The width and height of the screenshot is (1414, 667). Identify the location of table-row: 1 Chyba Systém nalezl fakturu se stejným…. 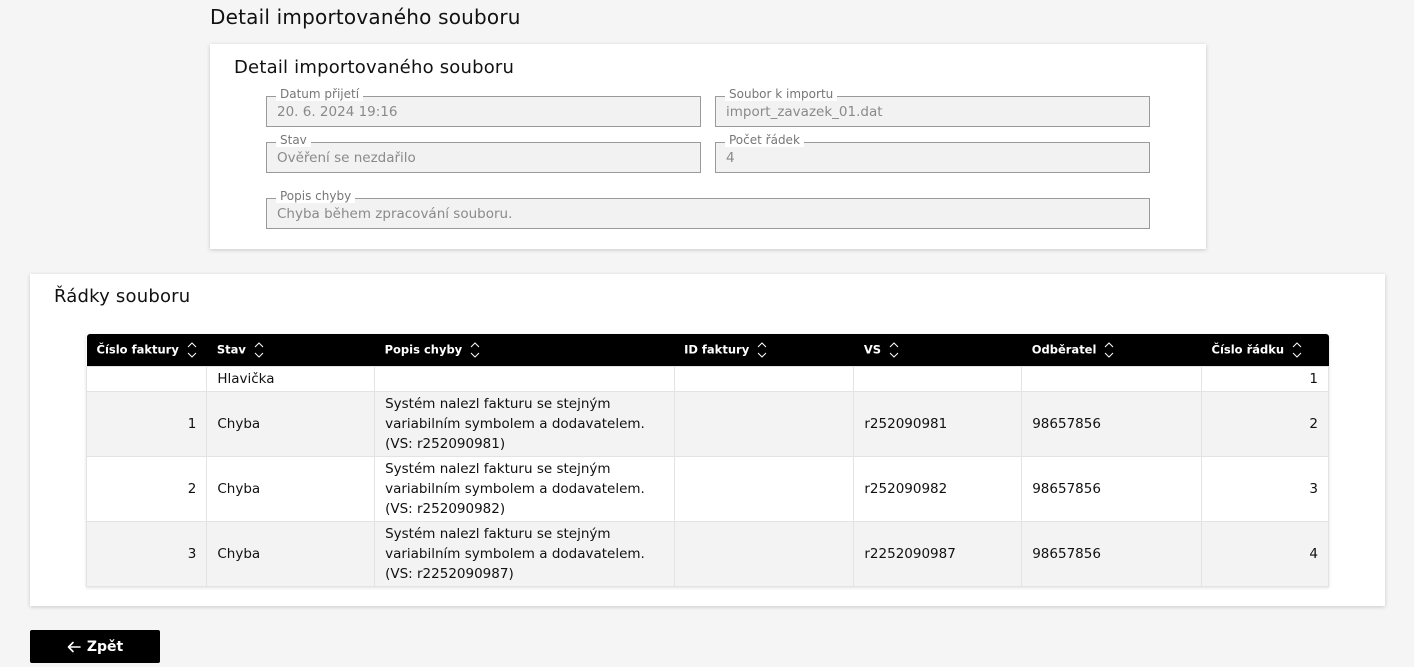
(707, 423).